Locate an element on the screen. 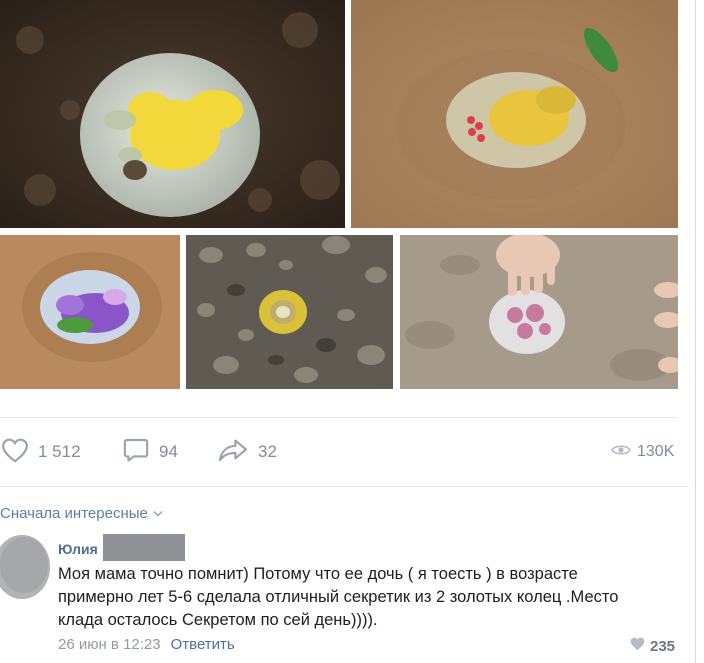 The width and height of the screenshot is (704, 663). reply-button: Ответить is located at coordinates (203, 644).